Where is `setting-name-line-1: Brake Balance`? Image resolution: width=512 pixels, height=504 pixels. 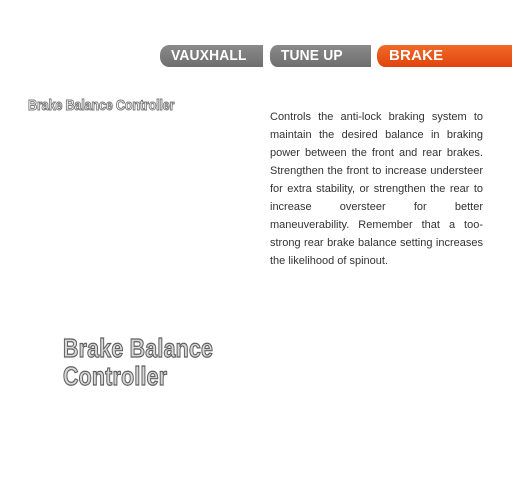
setting-name-line-1: Brake Balance is located at coordinates (138, 348).